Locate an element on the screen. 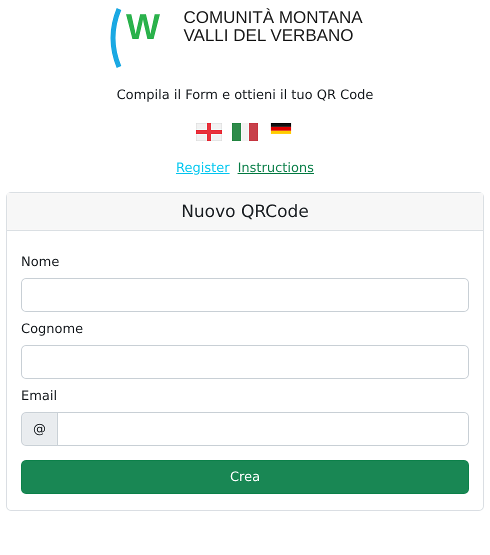  england-flag-icon is located at coordinates (209, 132).